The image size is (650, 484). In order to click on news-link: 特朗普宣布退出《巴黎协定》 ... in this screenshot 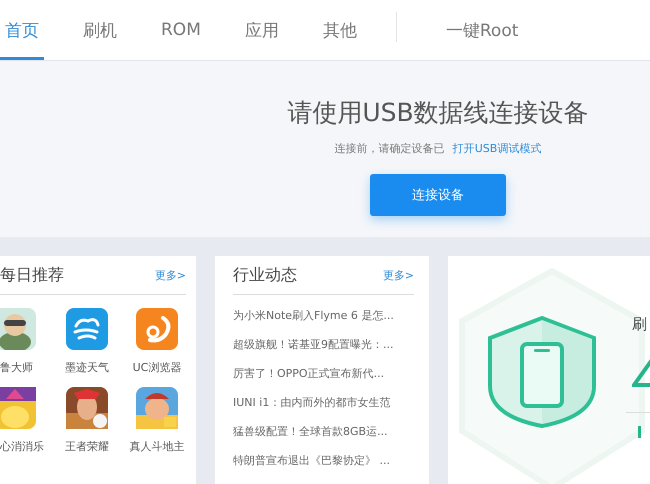, I will do `click(323, 460)`.